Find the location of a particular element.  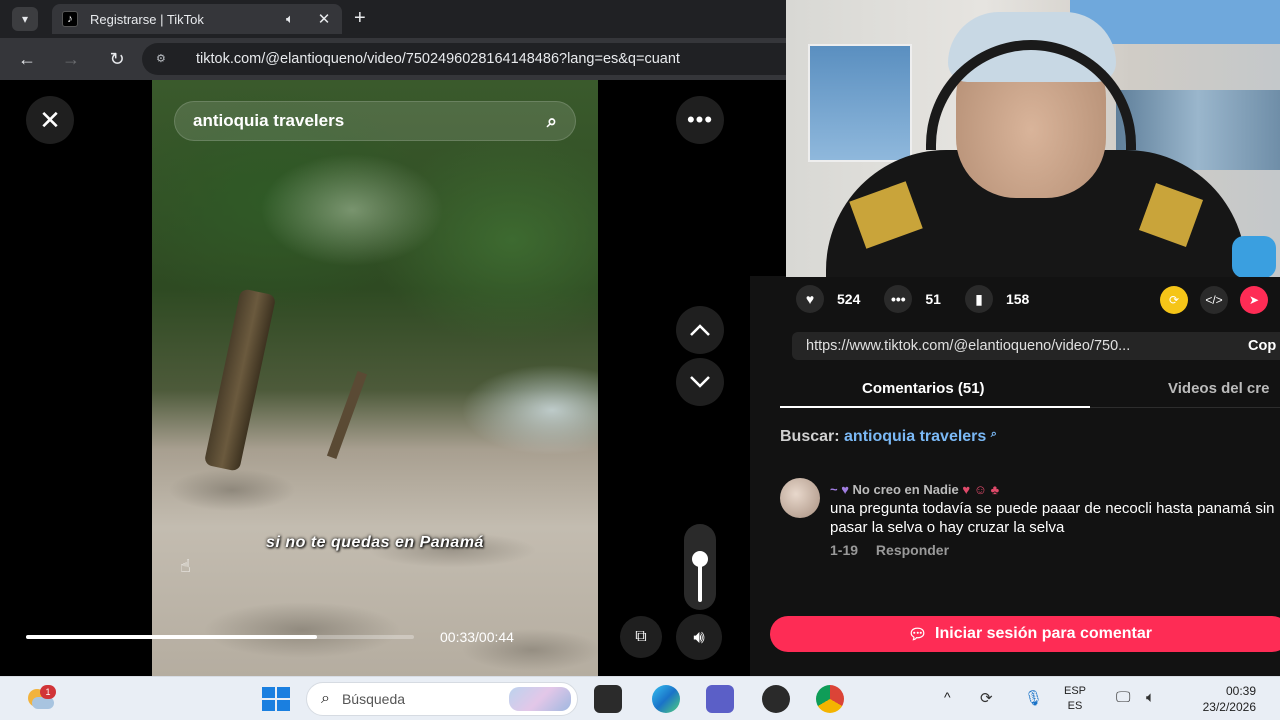

comment-username-text: No creo en Nadie is located at coordinates (905, 489).